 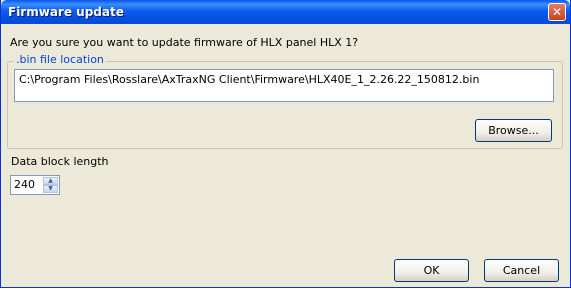 I want to click on data-block-length-value: 240, so click(x=24, y=184).